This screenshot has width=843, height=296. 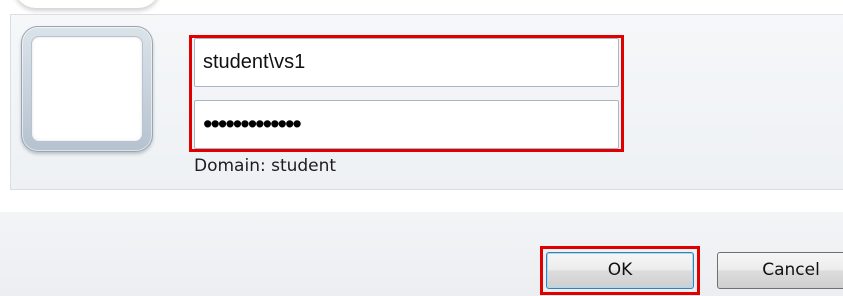 I want to click on password-field, so click(x=406, y=124).